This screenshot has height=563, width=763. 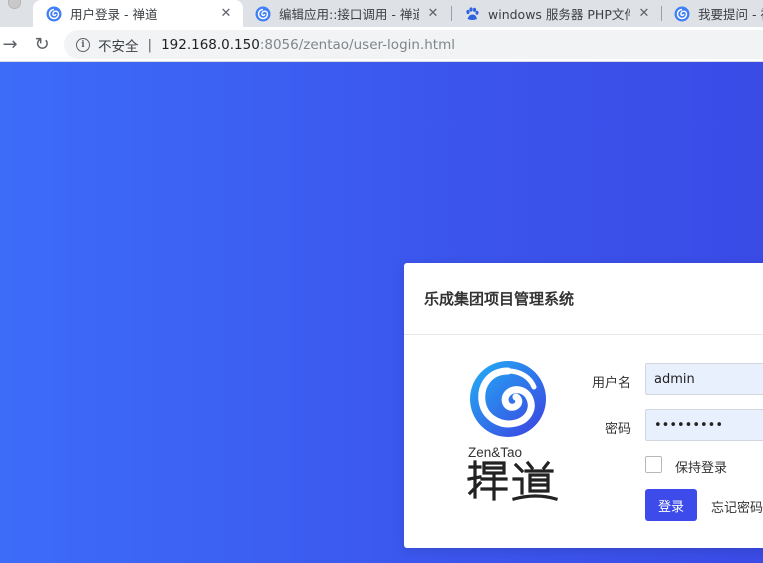 I want to click on zentao-calligraphy-logo, so click(x=512, y=480).